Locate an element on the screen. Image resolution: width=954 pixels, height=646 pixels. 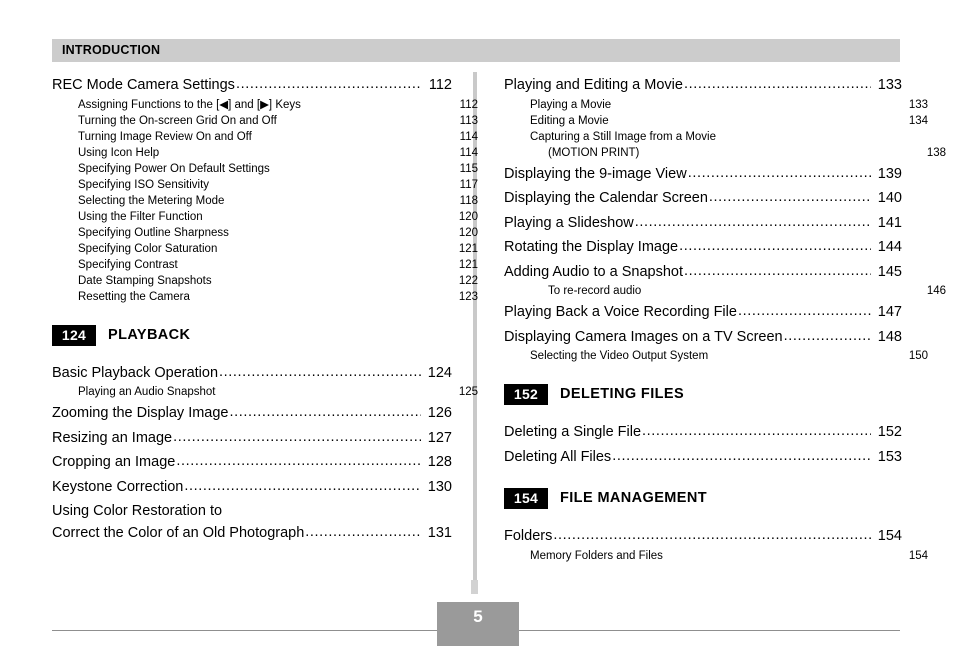
section-title: PLAYBACK is located at coordinates (149, 334).